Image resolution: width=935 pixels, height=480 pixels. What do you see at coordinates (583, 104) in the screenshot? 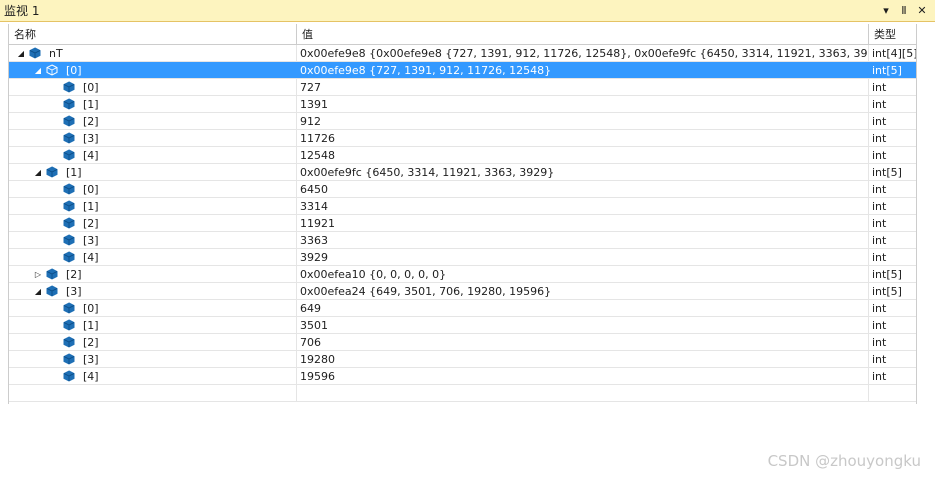
I see `row-value: 1391` at bounding box center [583, 104].